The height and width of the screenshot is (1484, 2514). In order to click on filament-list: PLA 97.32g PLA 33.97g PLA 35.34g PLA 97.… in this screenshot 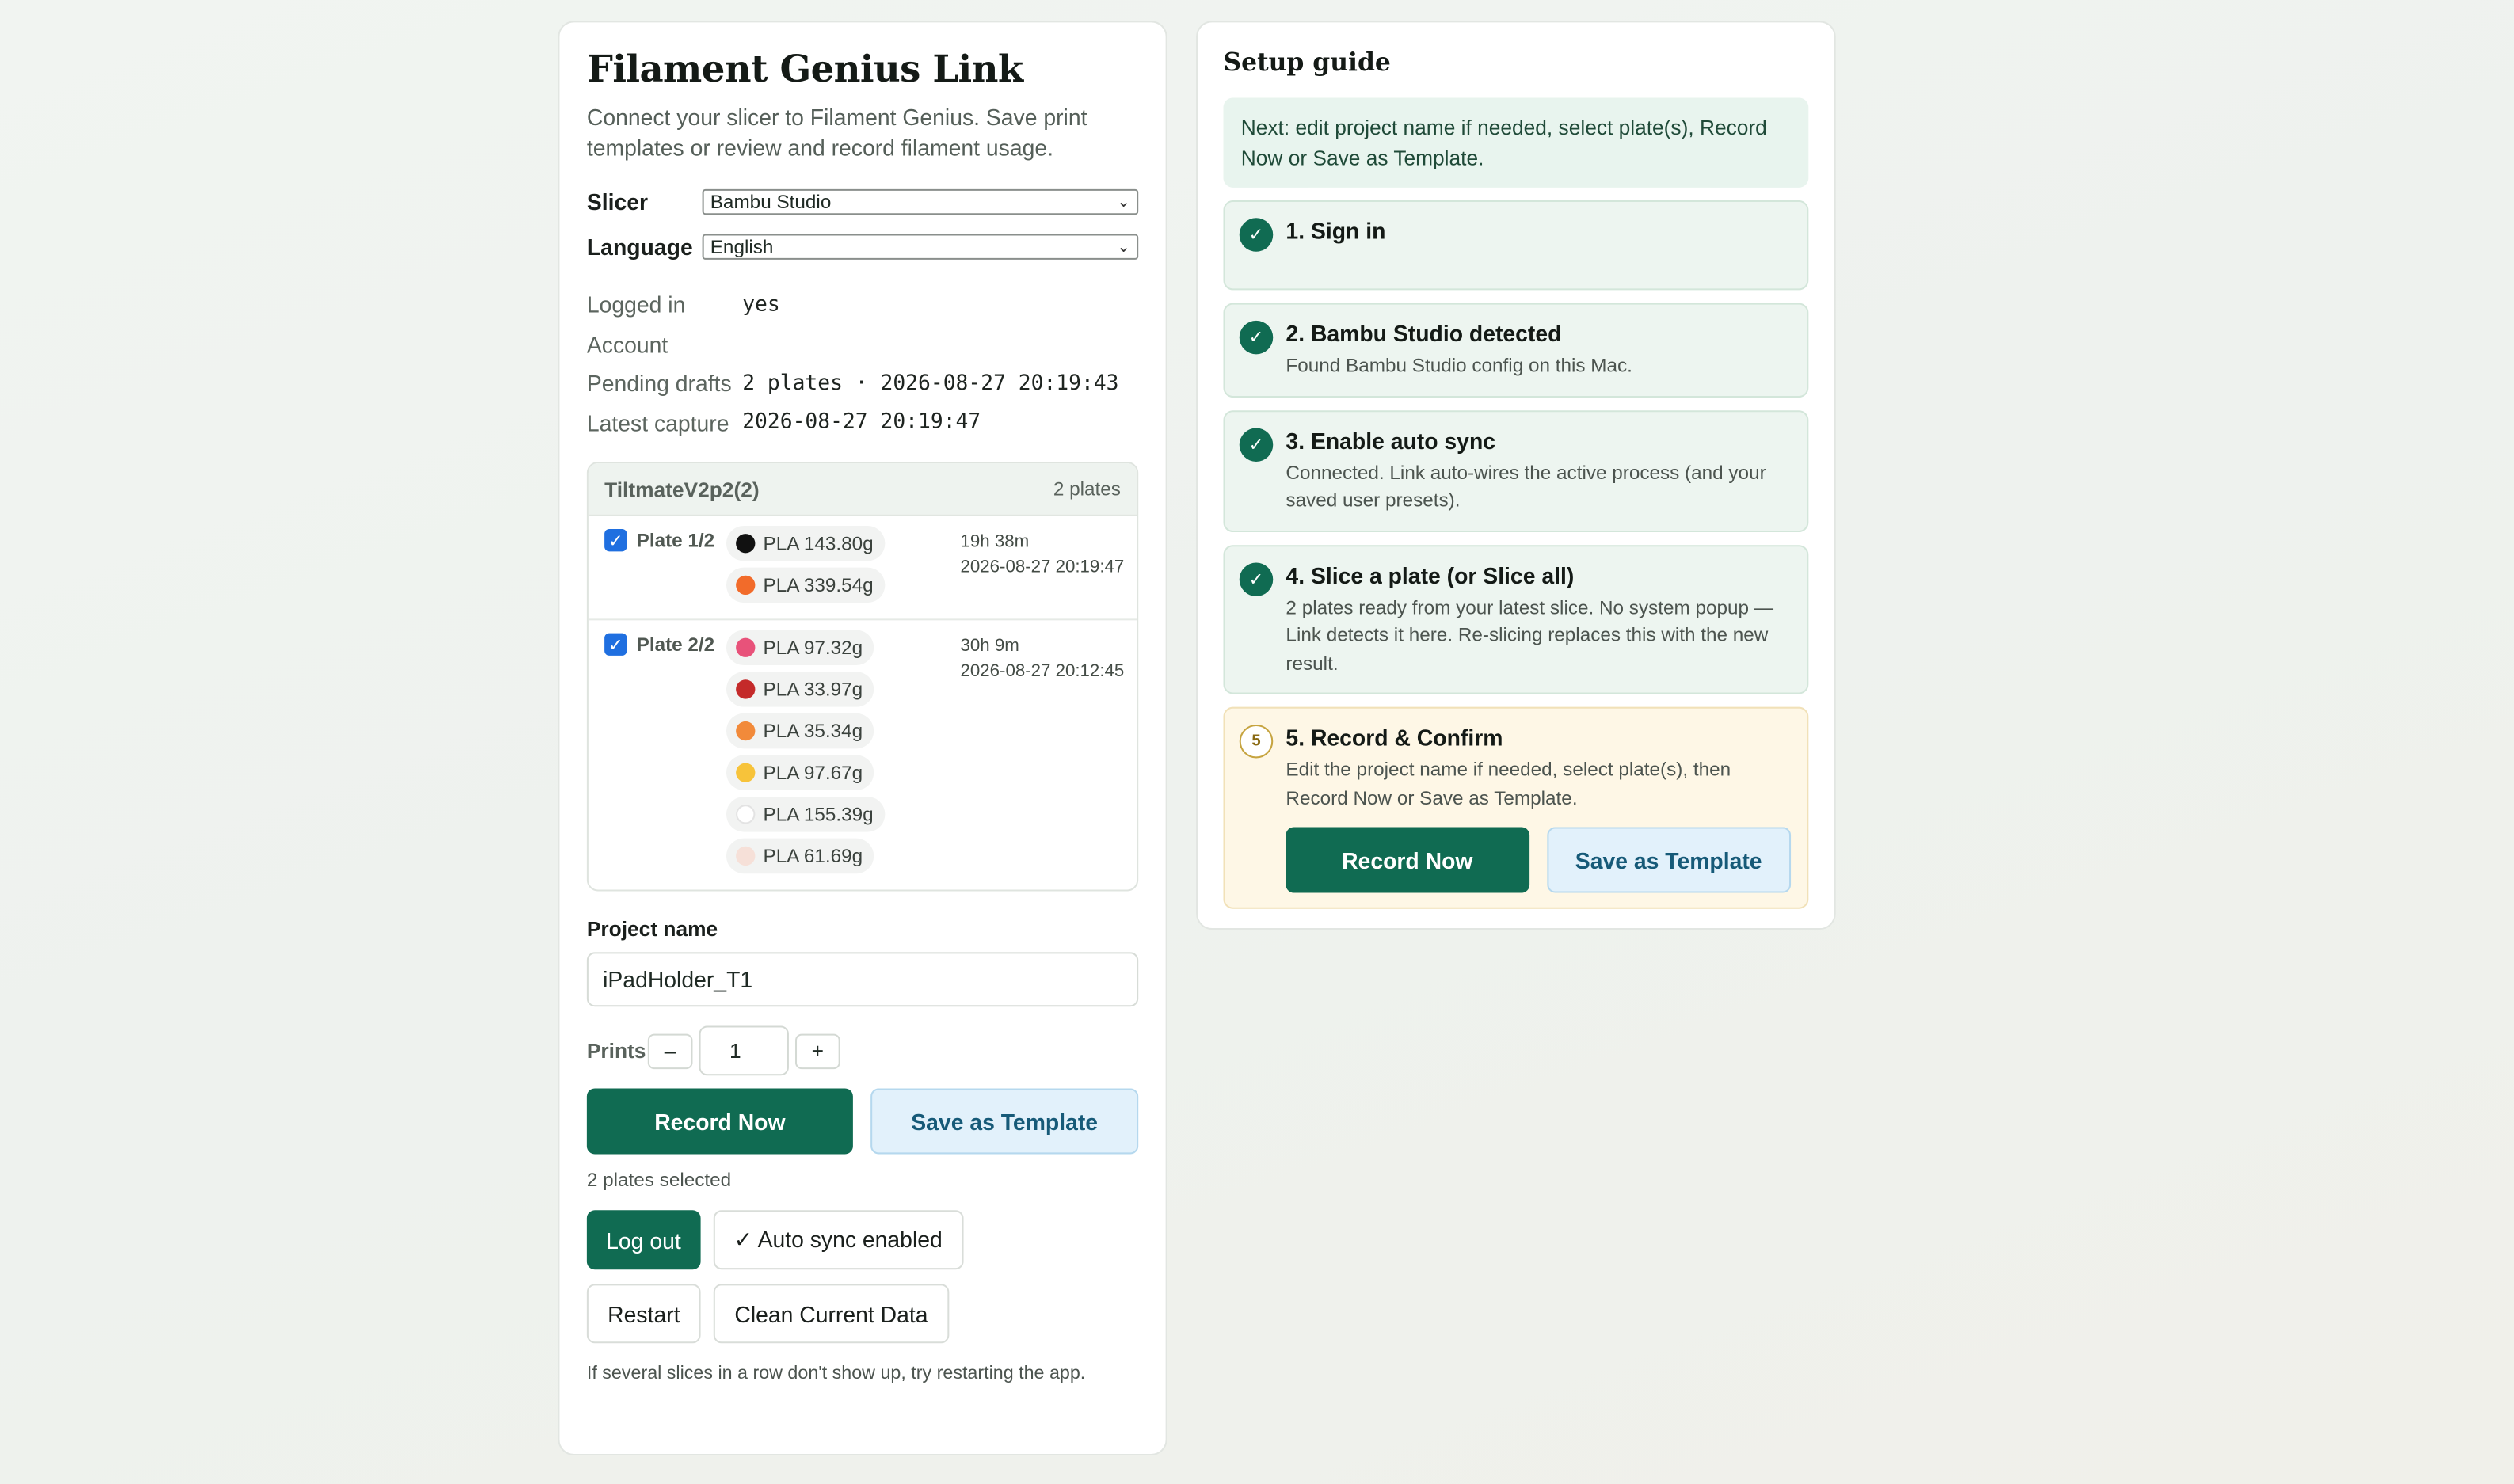, I will do `click(805, 756)`.